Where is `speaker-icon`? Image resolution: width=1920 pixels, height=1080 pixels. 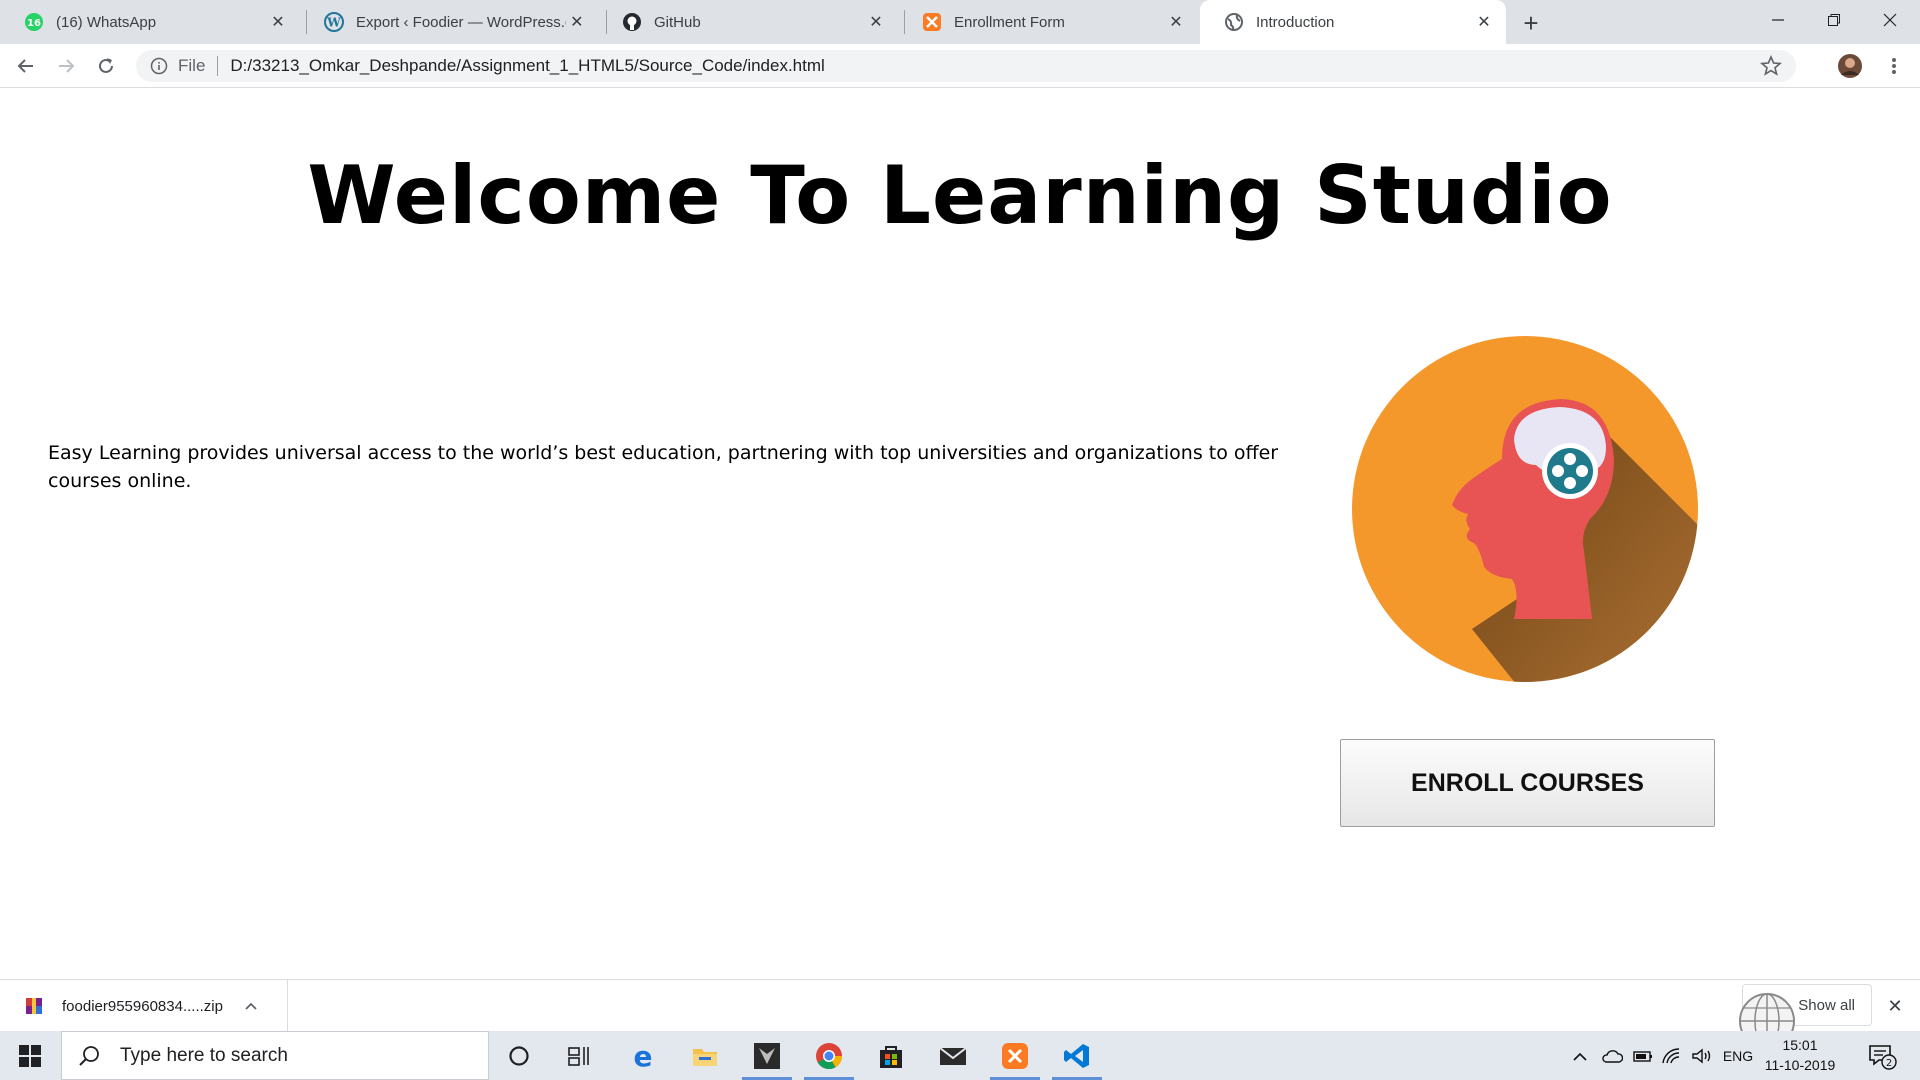 speaker-icon is located at coordinates (1701, 1055).